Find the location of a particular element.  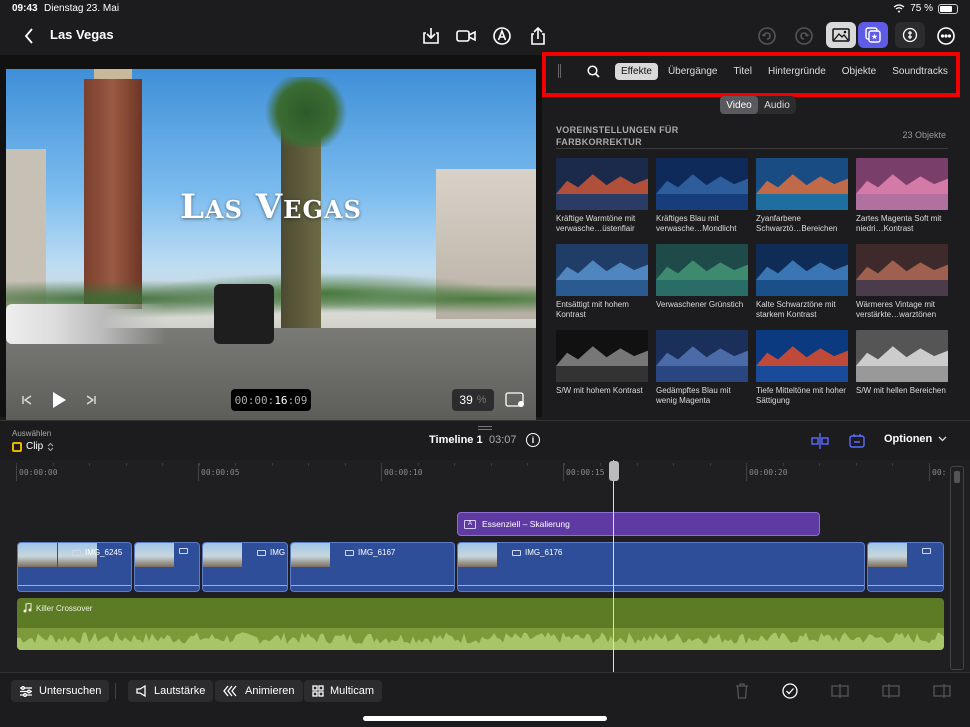

skip-forward-icon is located at coordinates (91, 400).